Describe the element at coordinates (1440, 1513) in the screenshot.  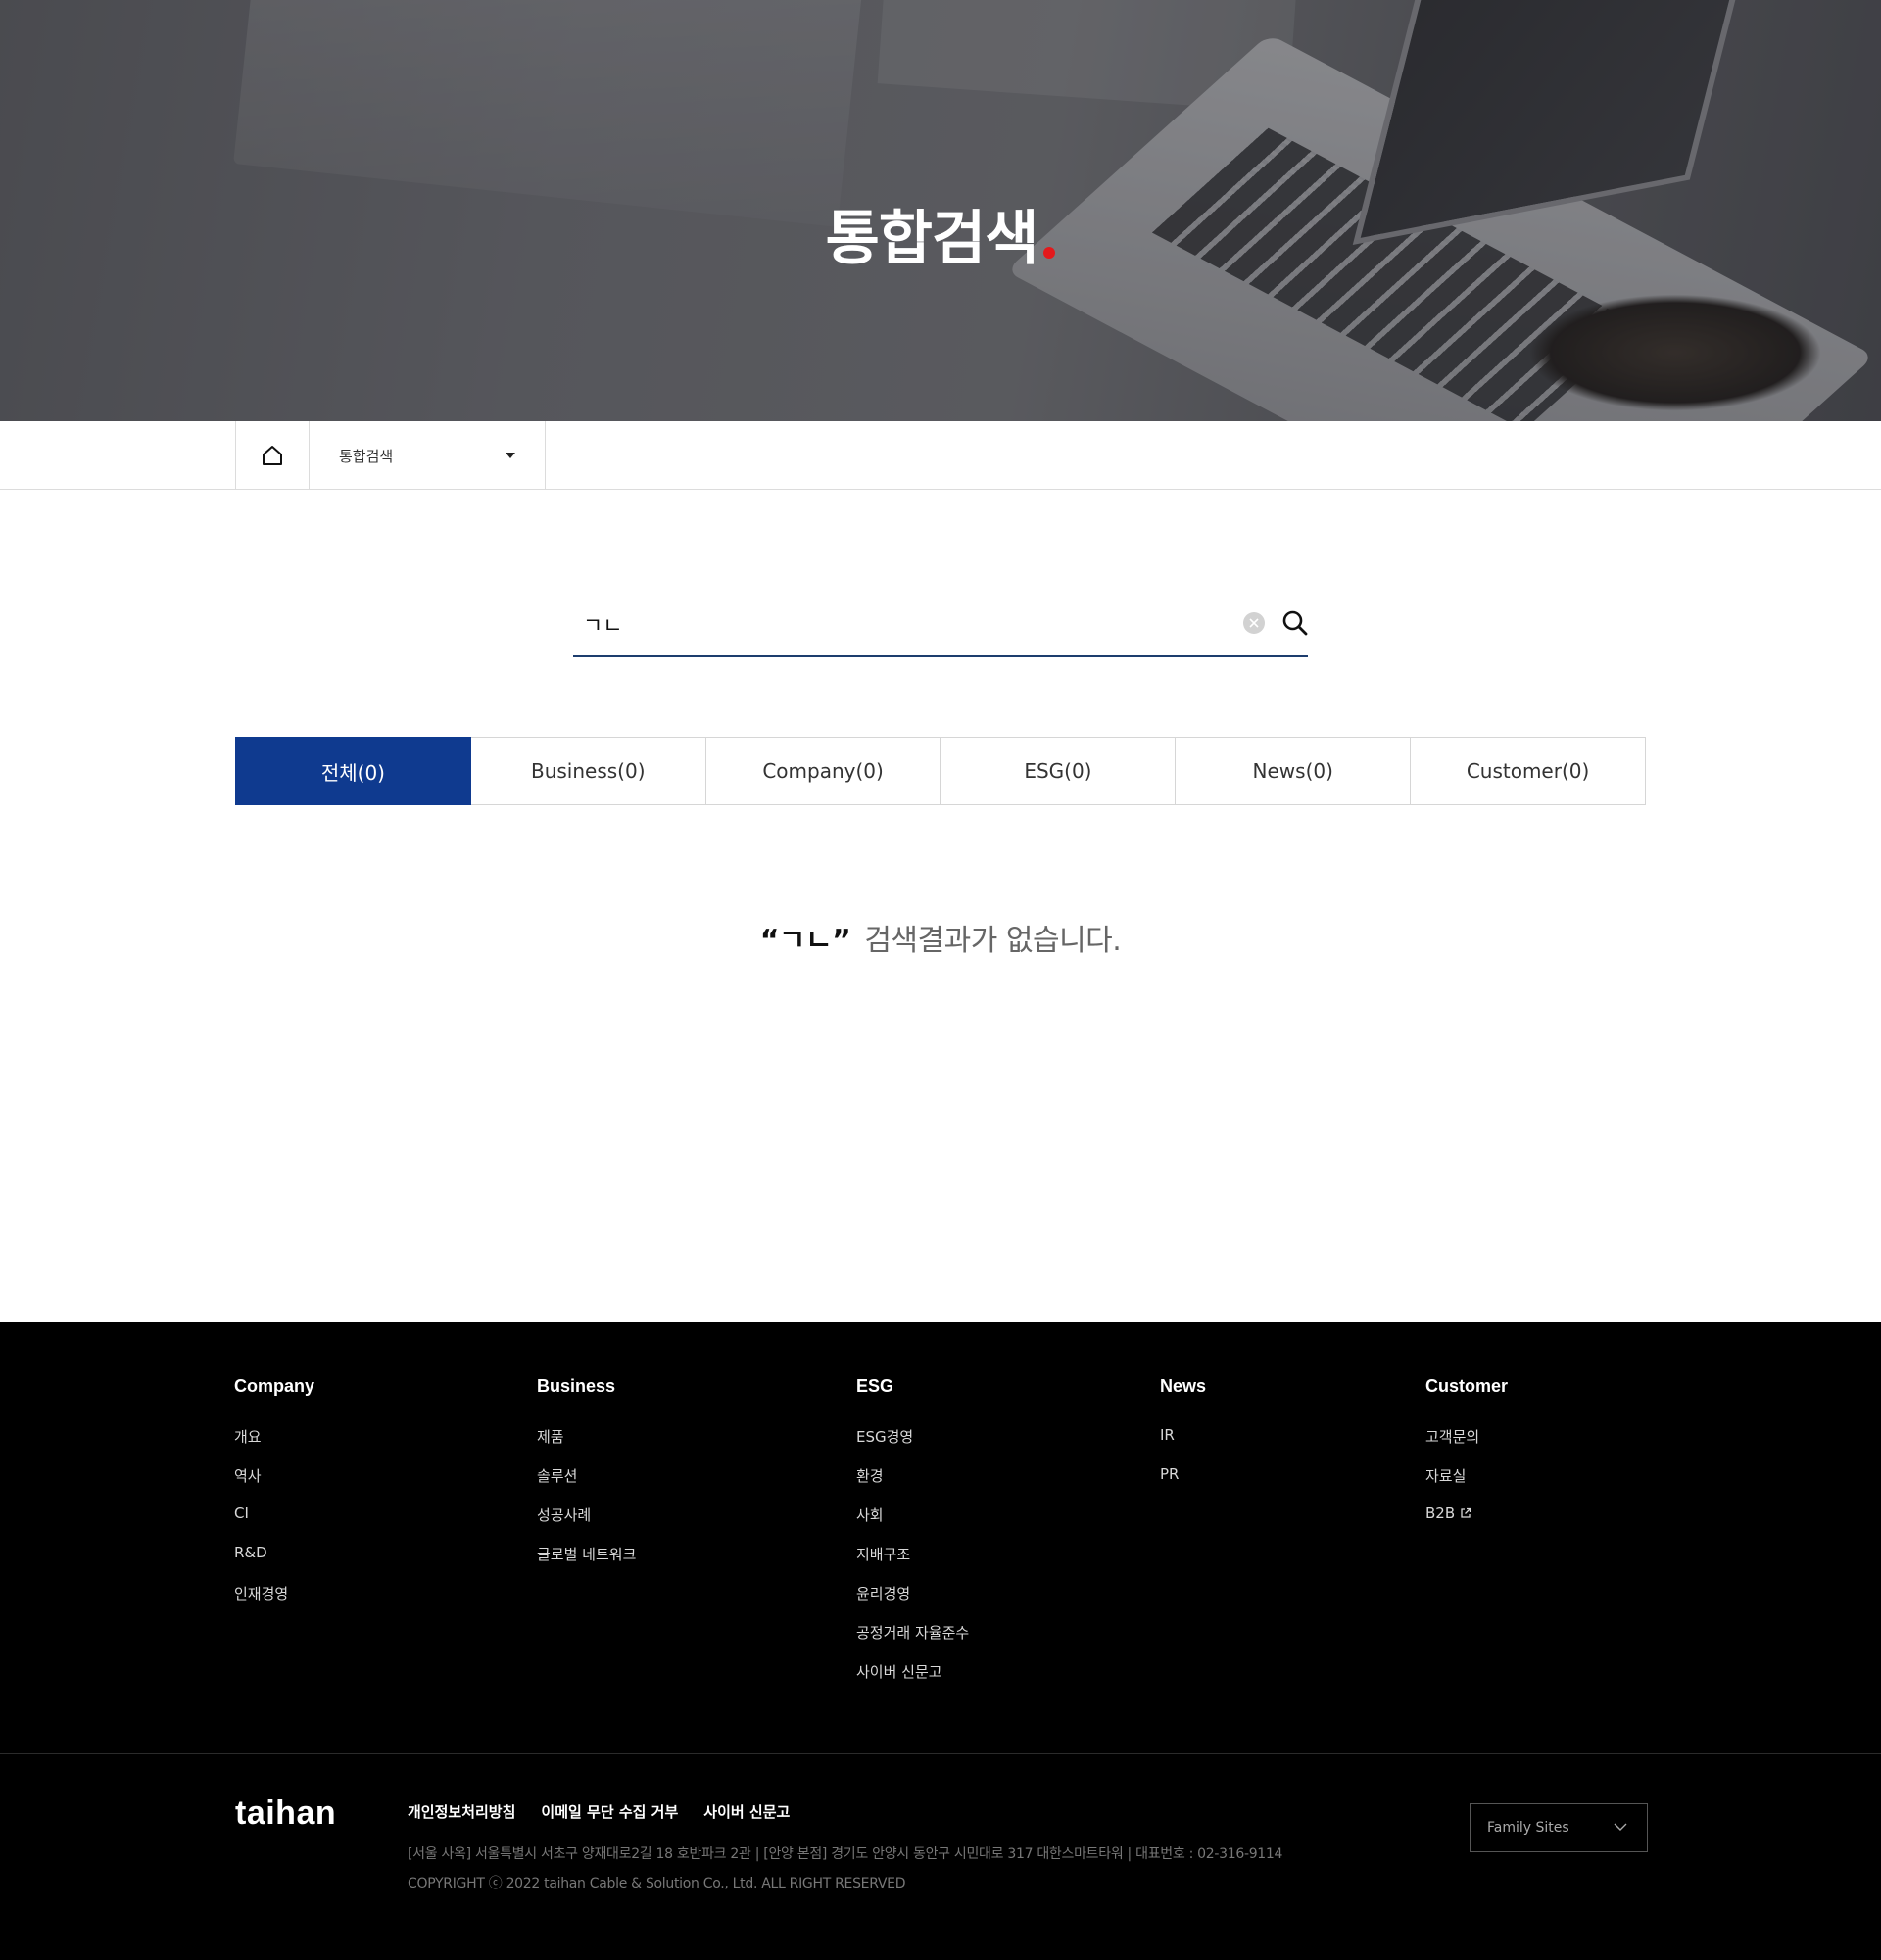
I see `footer-link-label: B2B` at that location.